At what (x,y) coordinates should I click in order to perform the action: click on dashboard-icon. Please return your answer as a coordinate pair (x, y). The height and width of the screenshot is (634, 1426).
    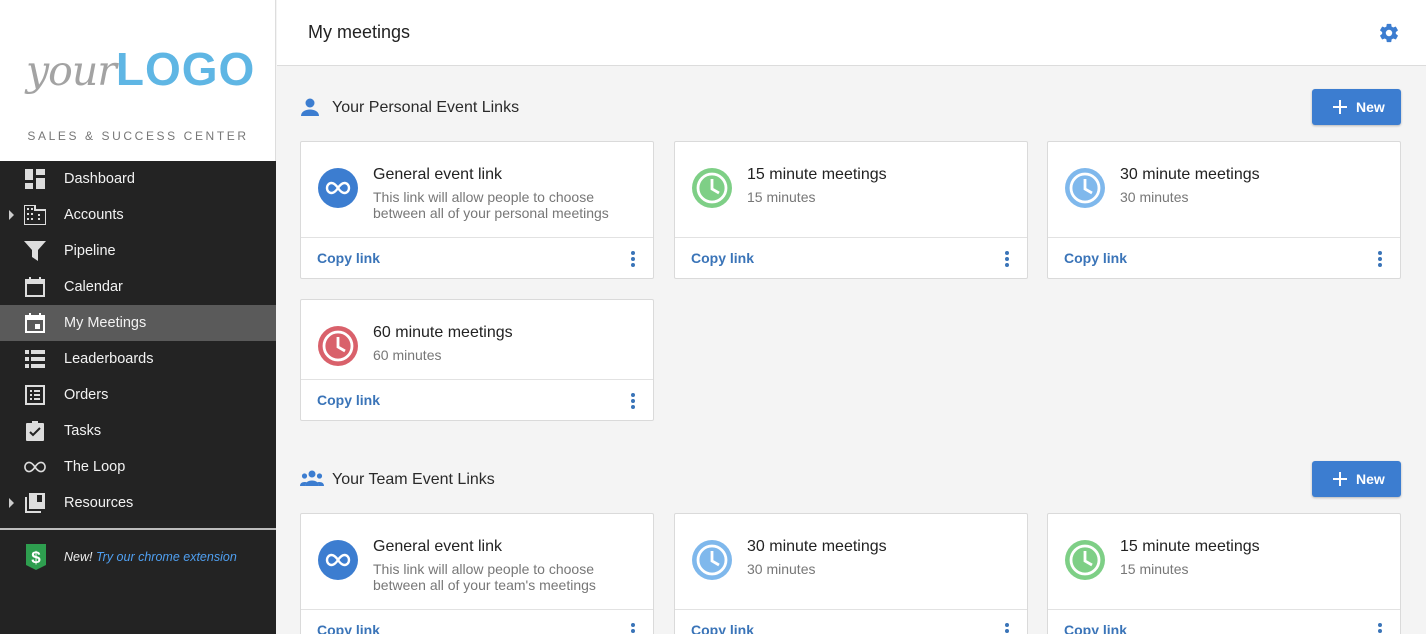
    Looking at the image, I should click on (35, 179).